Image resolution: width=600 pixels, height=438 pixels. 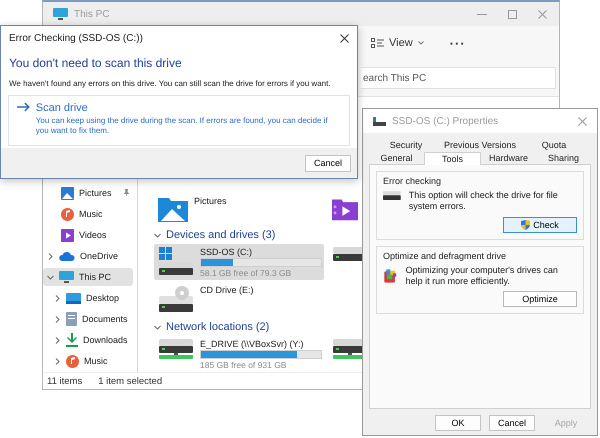 What do you see at coordinates (88, 319) in the screenshot?
I see `nav-item: Documents` at bounding box center [88, 319].